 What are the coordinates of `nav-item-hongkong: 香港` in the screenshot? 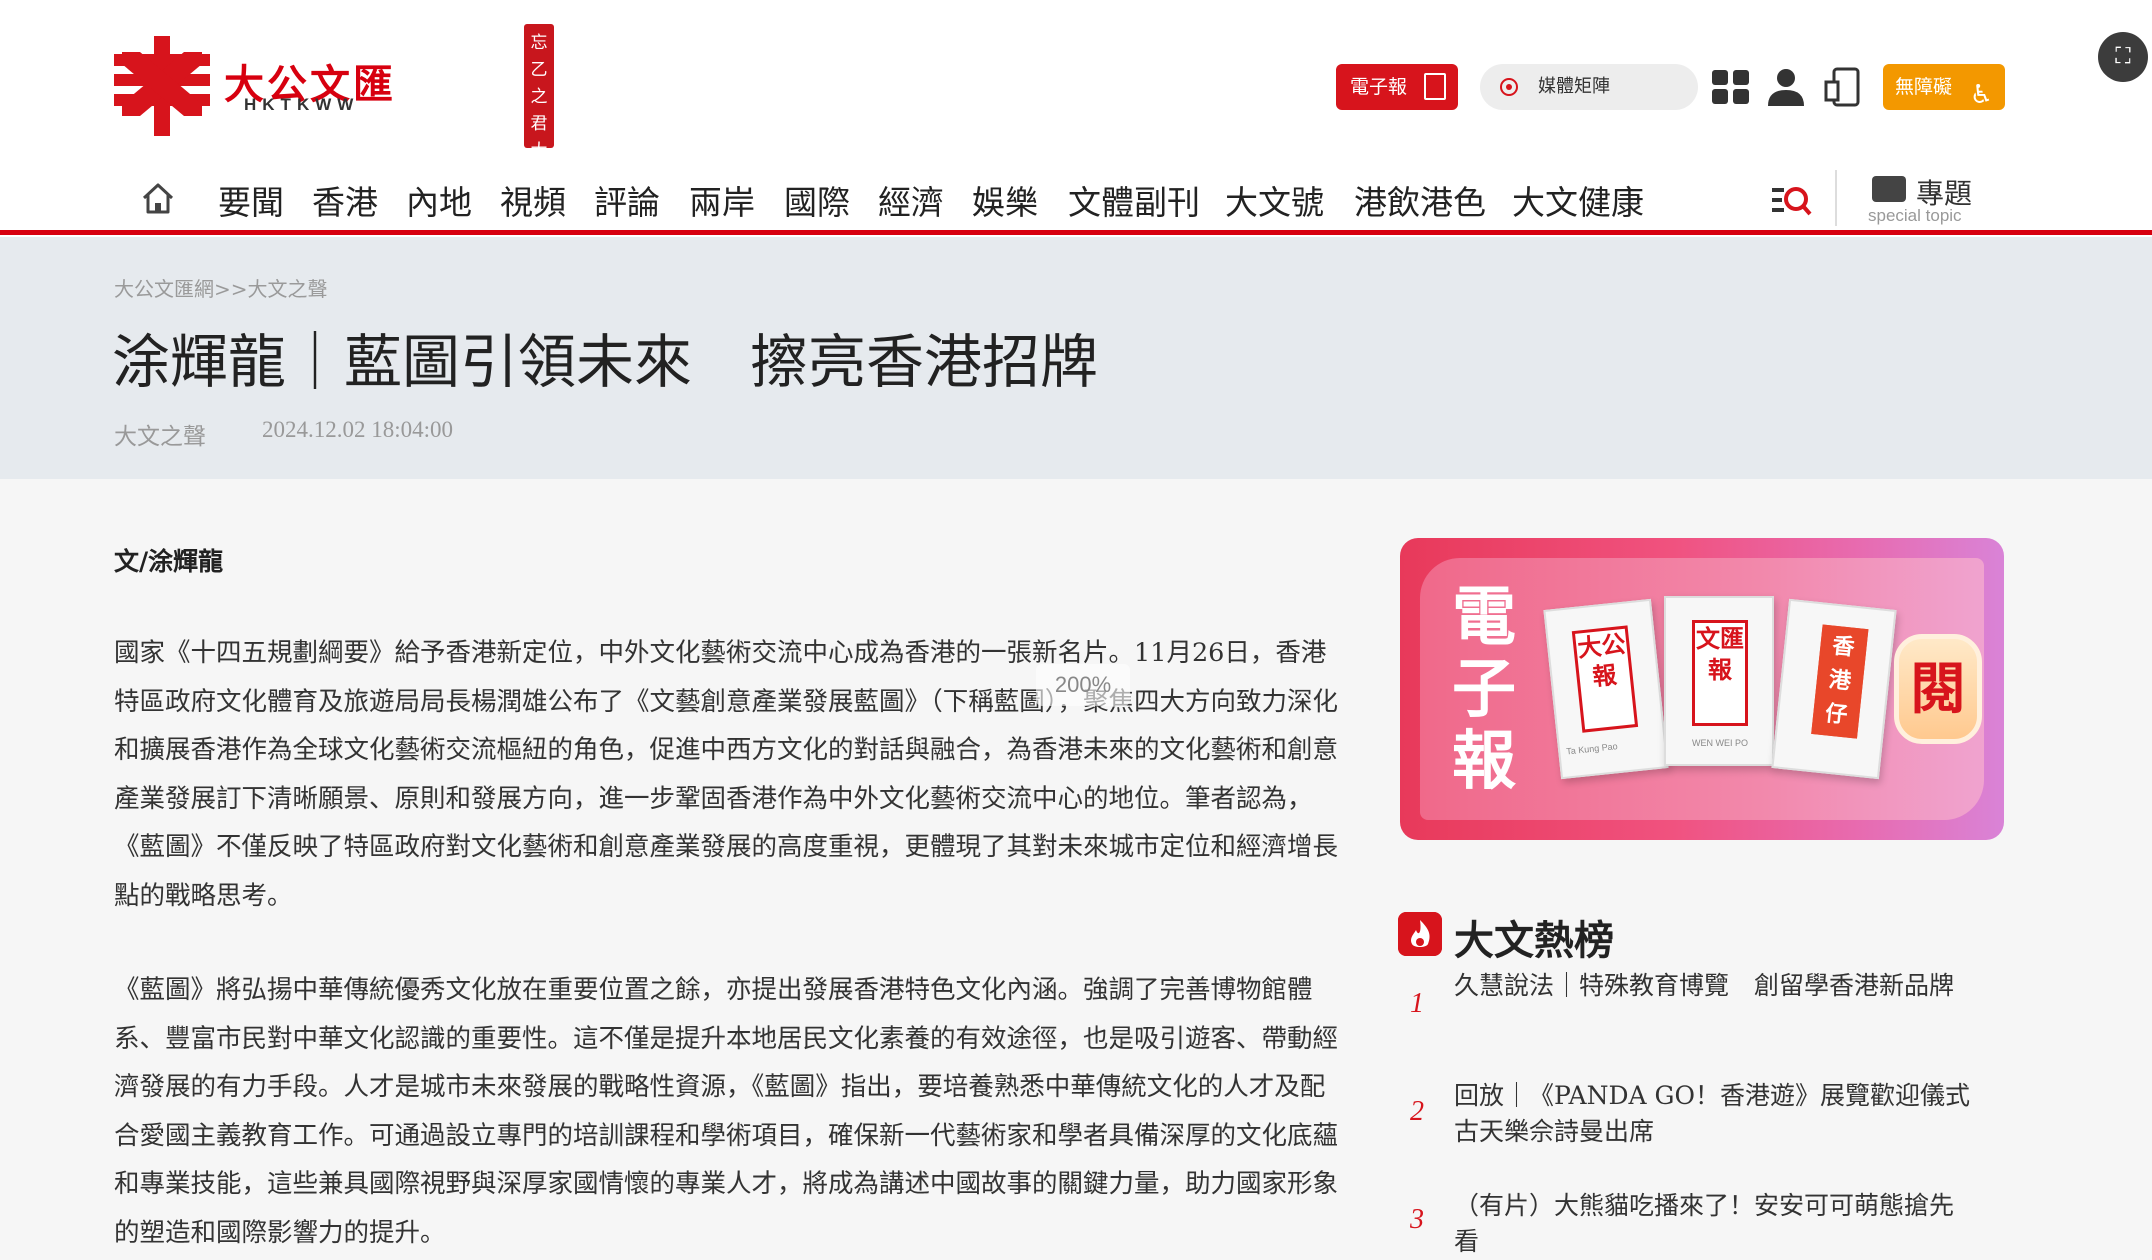 It's located at (345, 200).